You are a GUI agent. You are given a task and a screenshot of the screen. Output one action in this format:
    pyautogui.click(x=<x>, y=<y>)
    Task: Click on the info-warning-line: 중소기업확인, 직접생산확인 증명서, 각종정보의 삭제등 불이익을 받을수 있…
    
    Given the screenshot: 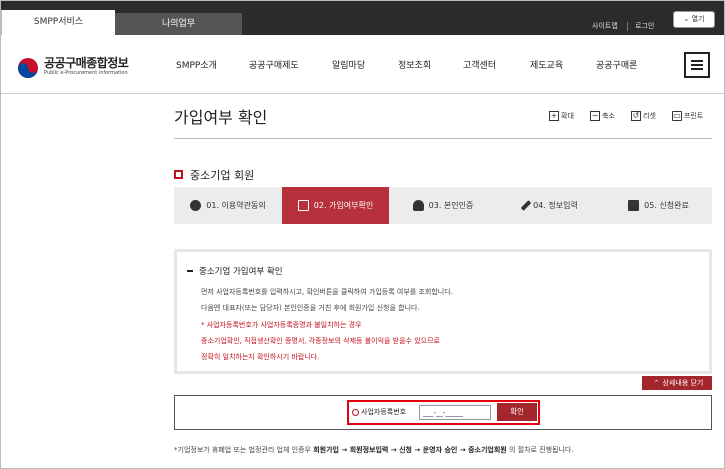 What is the action you would take?
    pyautogui.click(x=320, y=341)
    